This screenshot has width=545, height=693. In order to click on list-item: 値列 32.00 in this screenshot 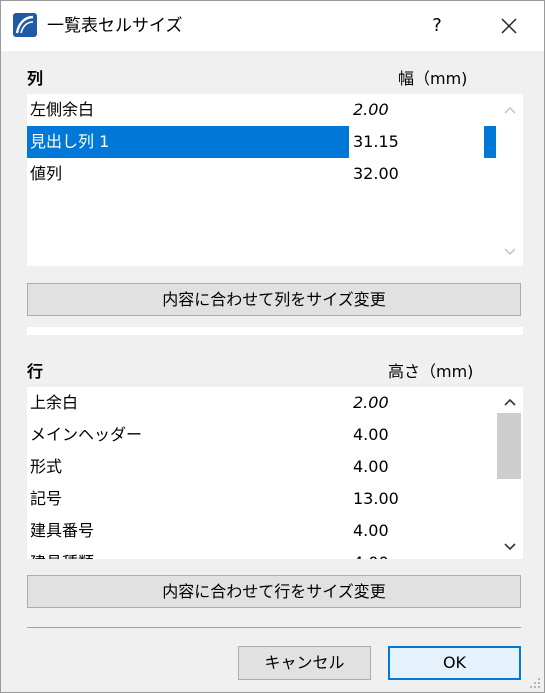, I will do `click(262, 174)`.